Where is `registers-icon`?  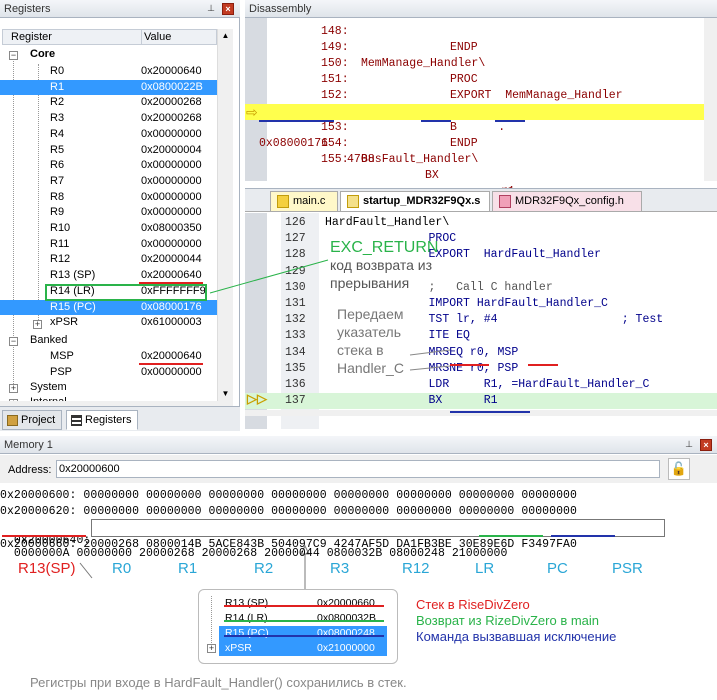 registers-icon is located at coordinates (76, 420).